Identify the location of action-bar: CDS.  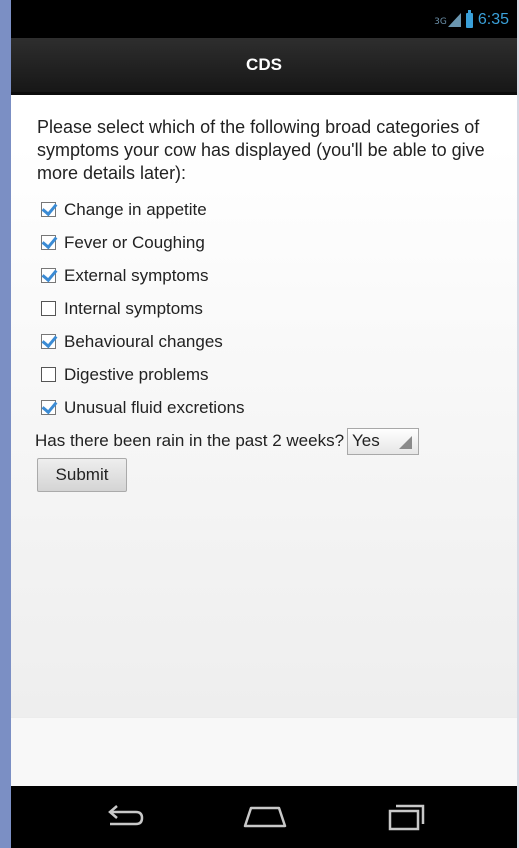
(264, 66).